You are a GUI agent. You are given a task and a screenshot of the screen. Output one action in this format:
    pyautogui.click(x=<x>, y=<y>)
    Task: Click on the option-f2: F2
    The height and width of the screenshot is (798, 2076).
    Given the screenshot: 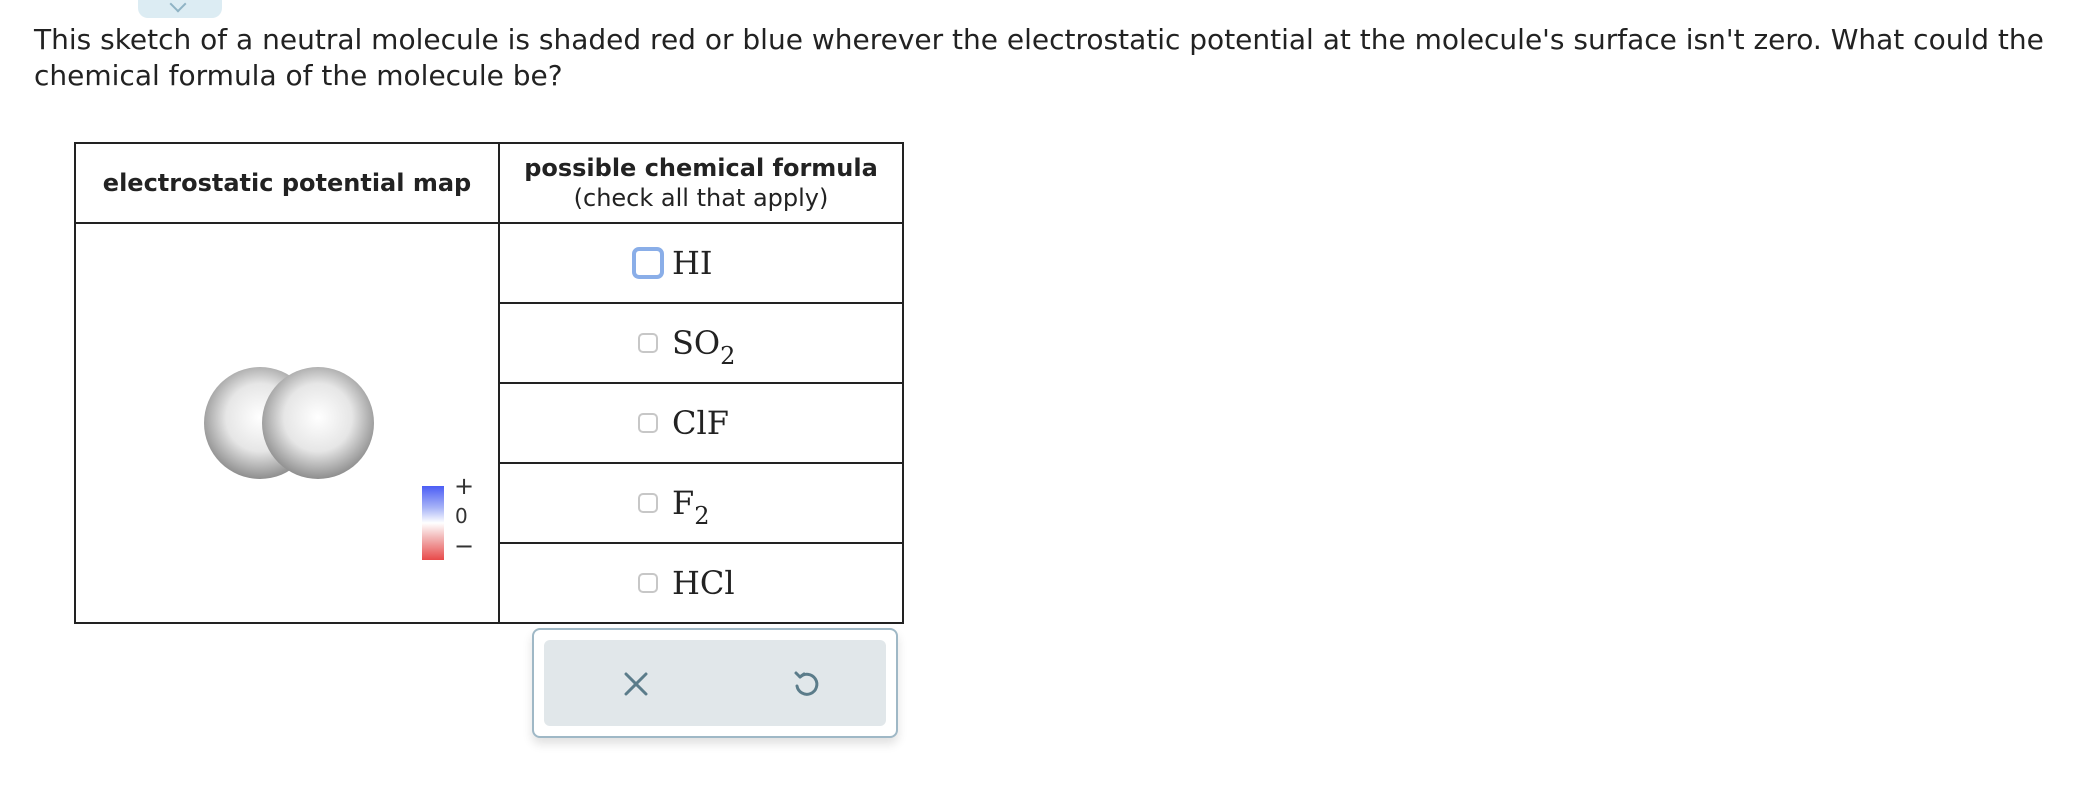 What is the action you would take?
    pyautogui.click(x=674, y=507)
    